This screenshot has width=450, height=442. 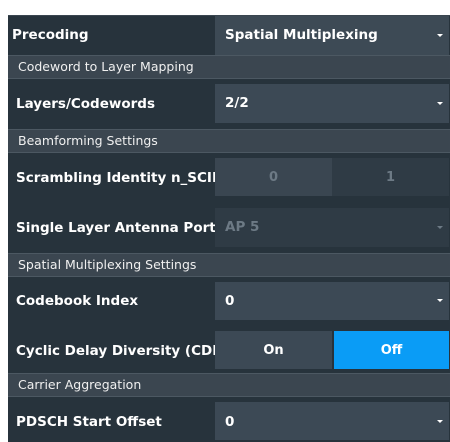 I want to click on cdd-on-button: On, so click(x=273, y=350).